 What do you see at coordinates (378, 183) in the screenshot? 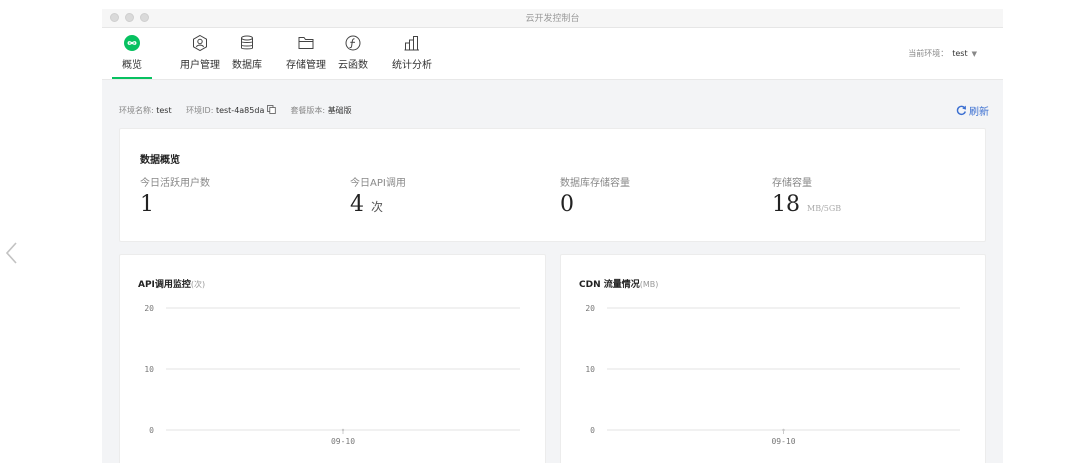
I see `stat-label: 今日API调用` at bounding box center [378, 183].